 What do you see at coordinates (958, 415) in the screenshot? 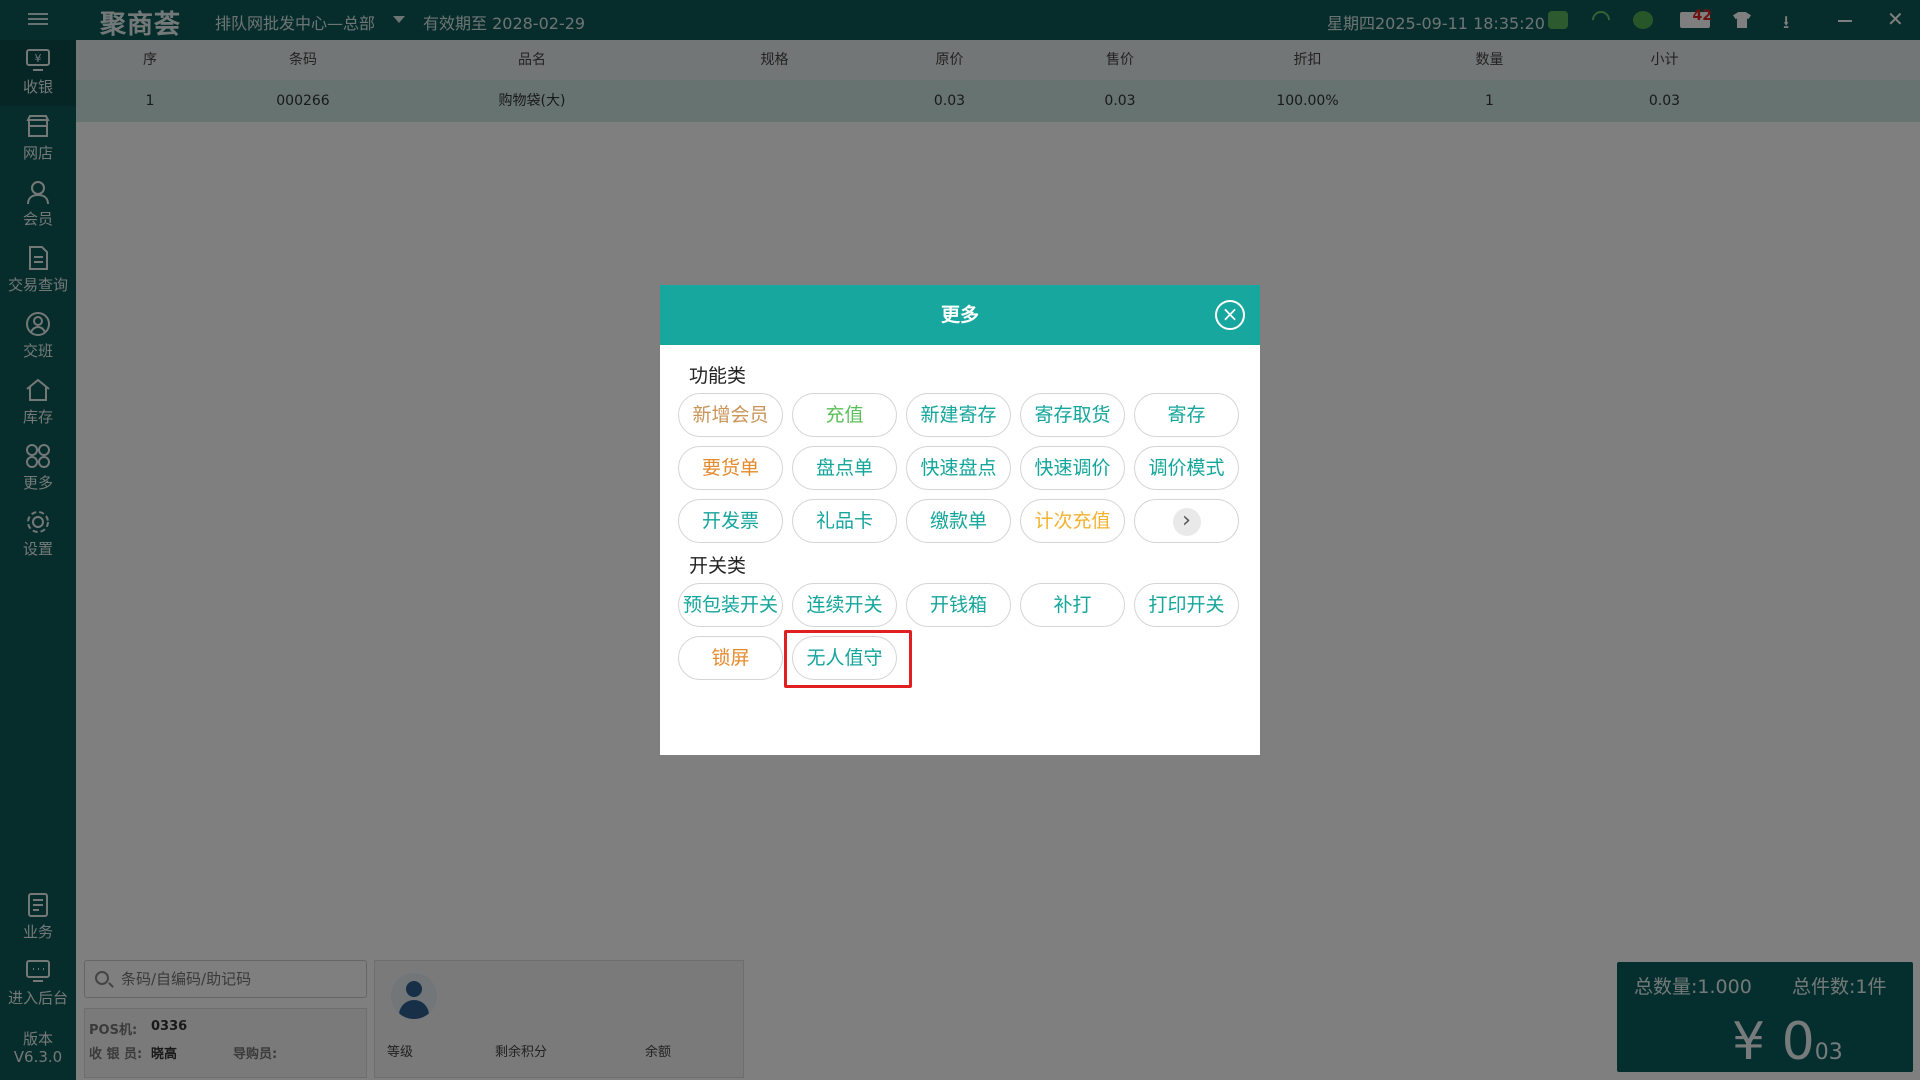
I see `new-deposit-button: 新建寄存` at bounding box center [958, 415].